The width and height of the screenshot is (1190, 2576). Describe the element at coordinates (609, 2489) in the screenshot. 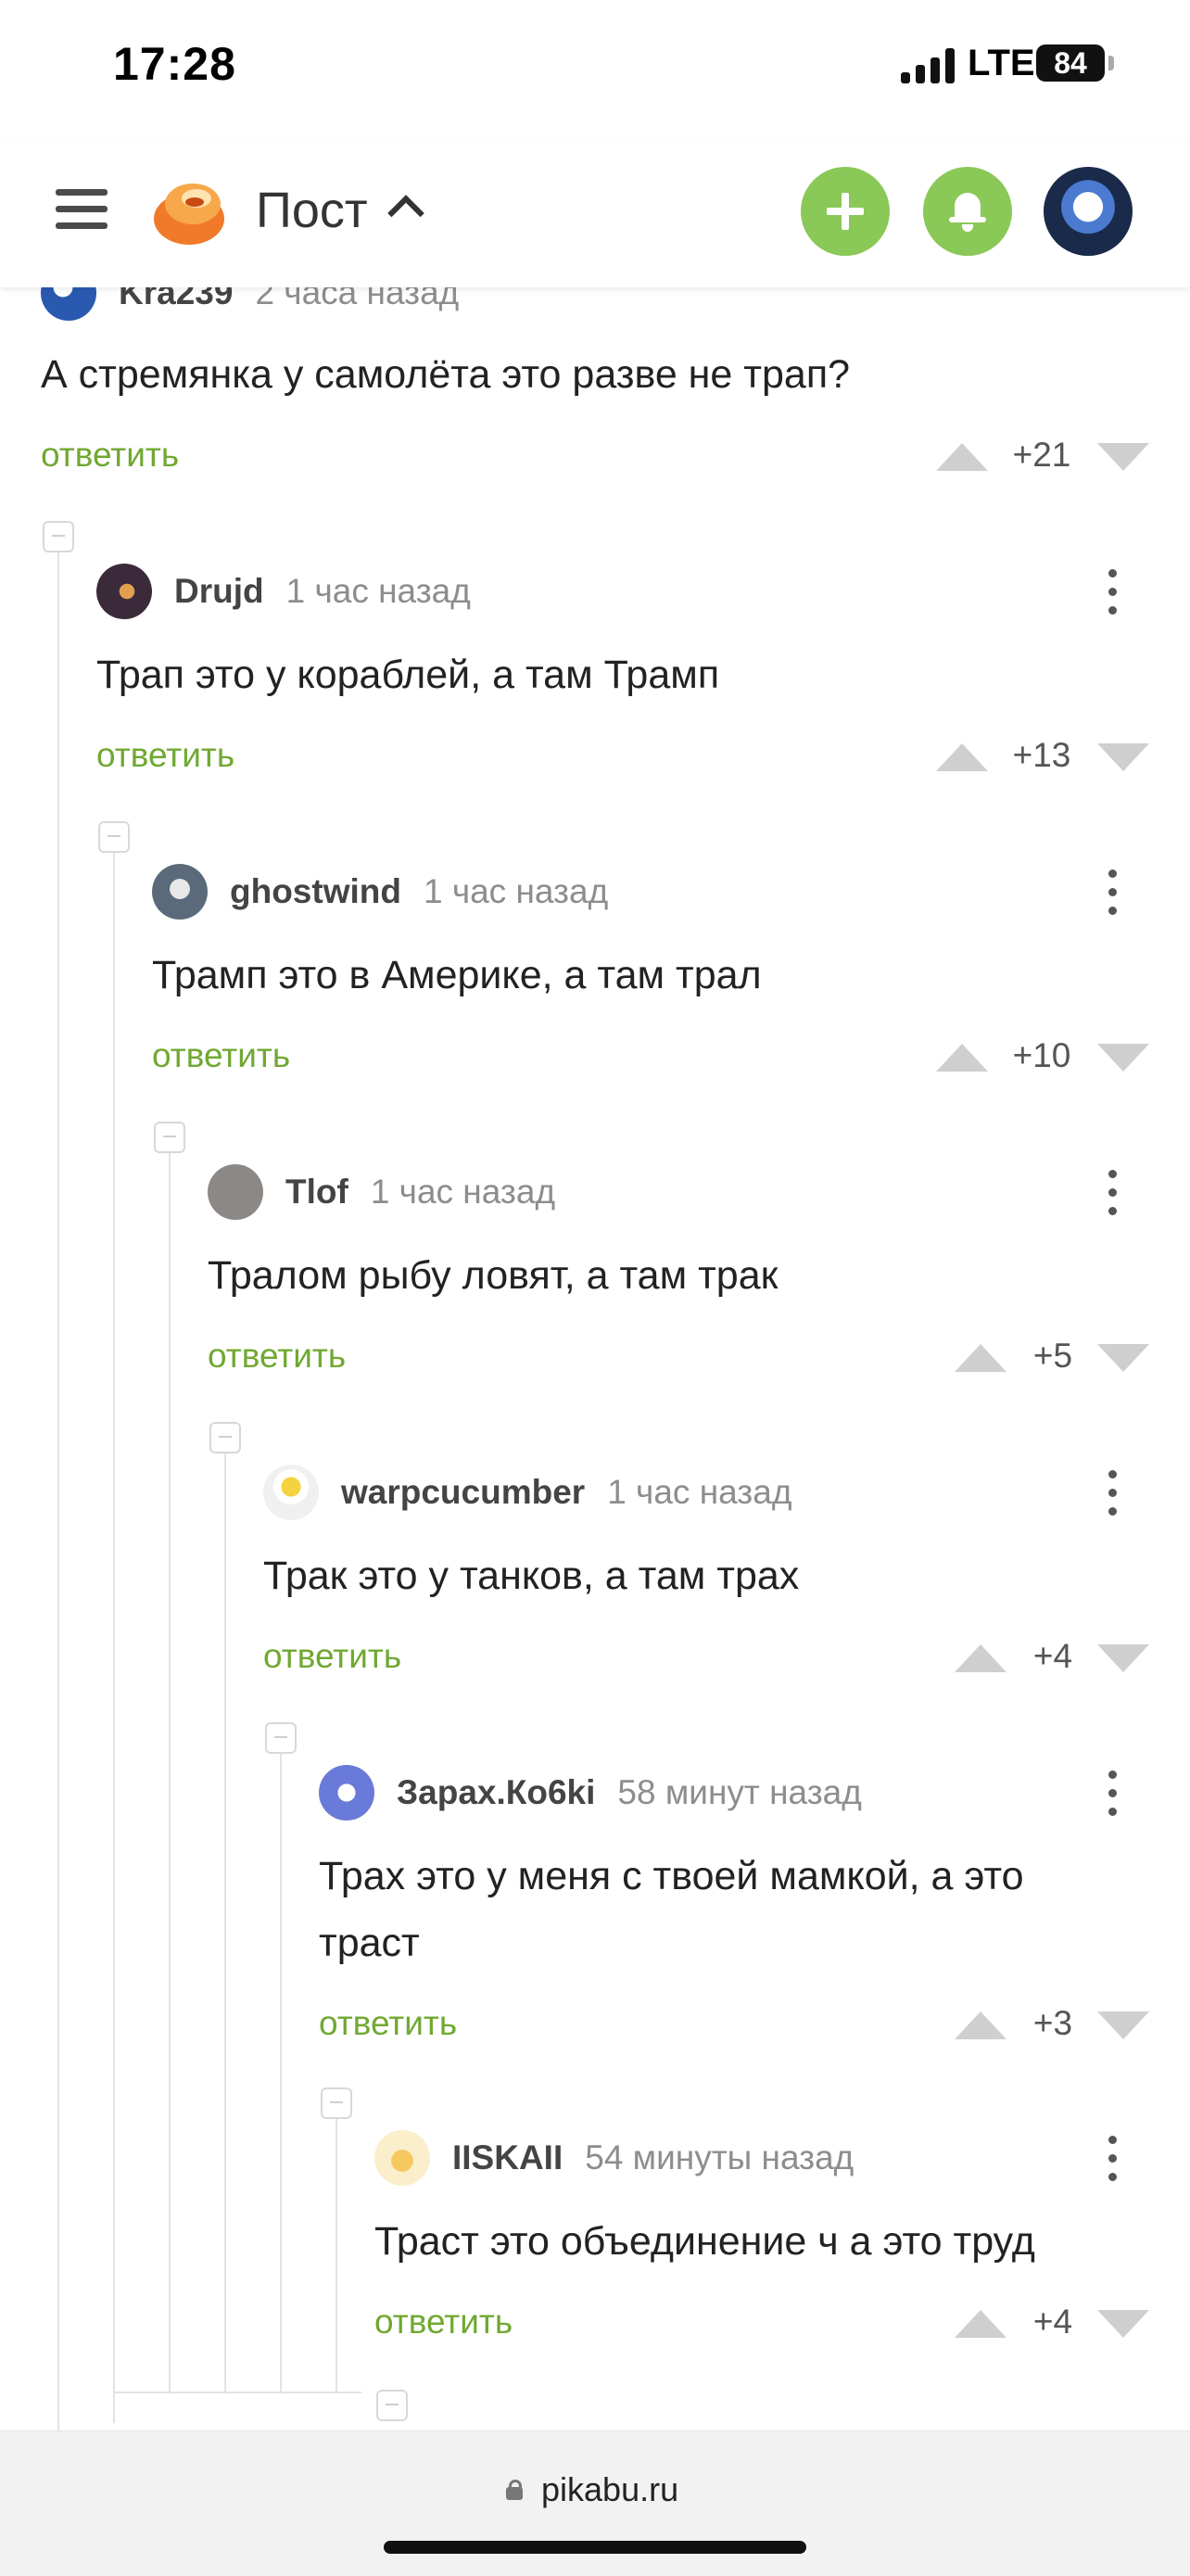

I see `url-text: pikabu.ru` at that location.